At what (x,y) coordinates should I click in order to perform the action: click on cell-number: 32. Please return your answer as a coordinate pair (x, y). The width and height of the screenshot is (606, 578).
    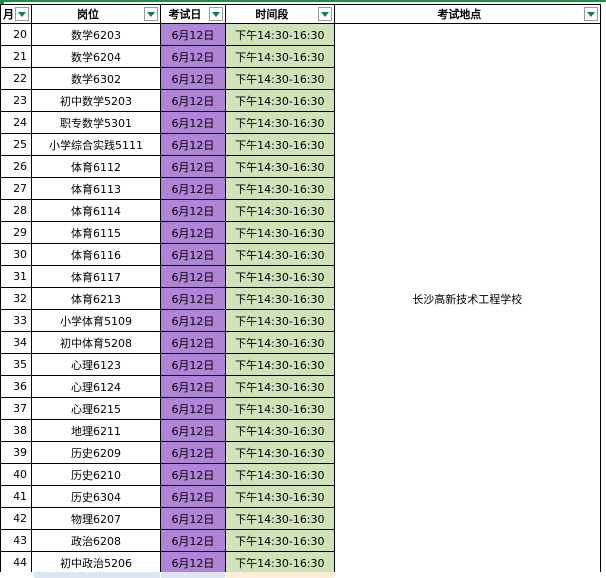
    Looking at the image, I should click on (16, 298).